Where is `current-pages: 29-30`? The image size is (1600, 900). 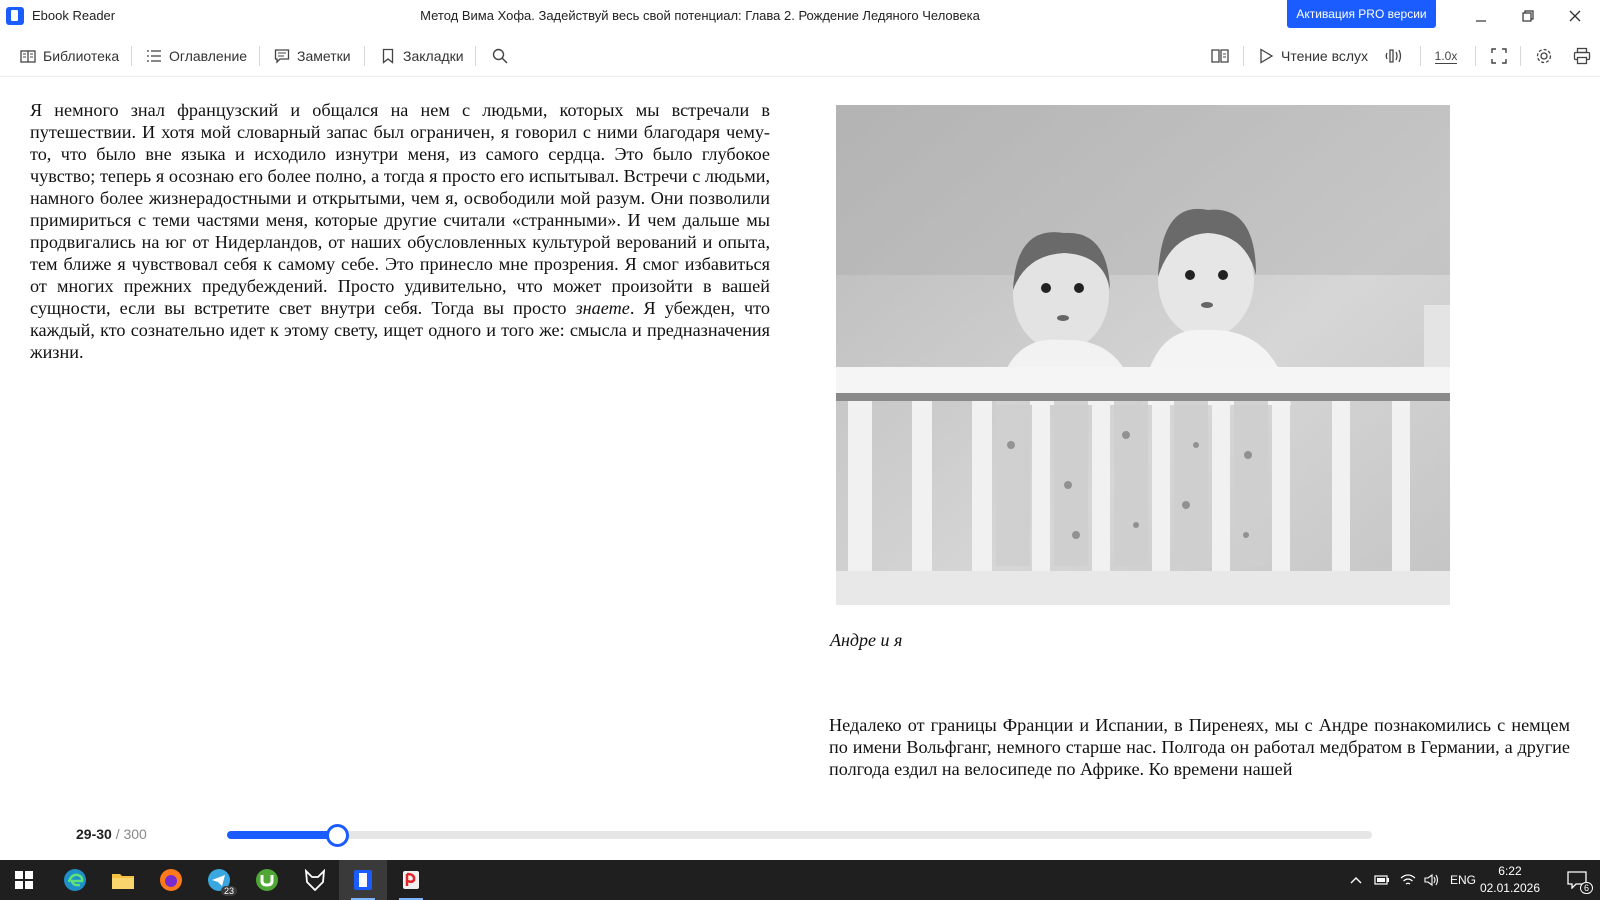 current-pages: 29-30 is located at coordinates (94, 834).